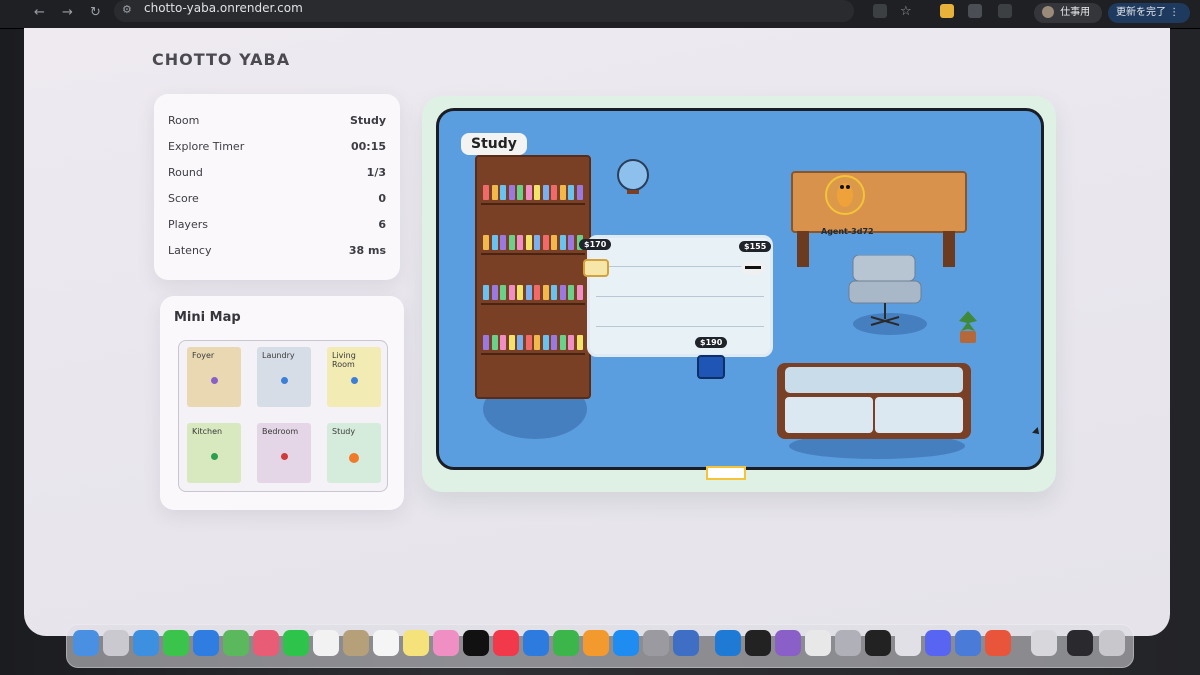 Image resolution: width=1200 pixels, height=675 pixels. Describe the element at coordinates (236, 643) in the screenshot. I see `maps-icon` at that location.